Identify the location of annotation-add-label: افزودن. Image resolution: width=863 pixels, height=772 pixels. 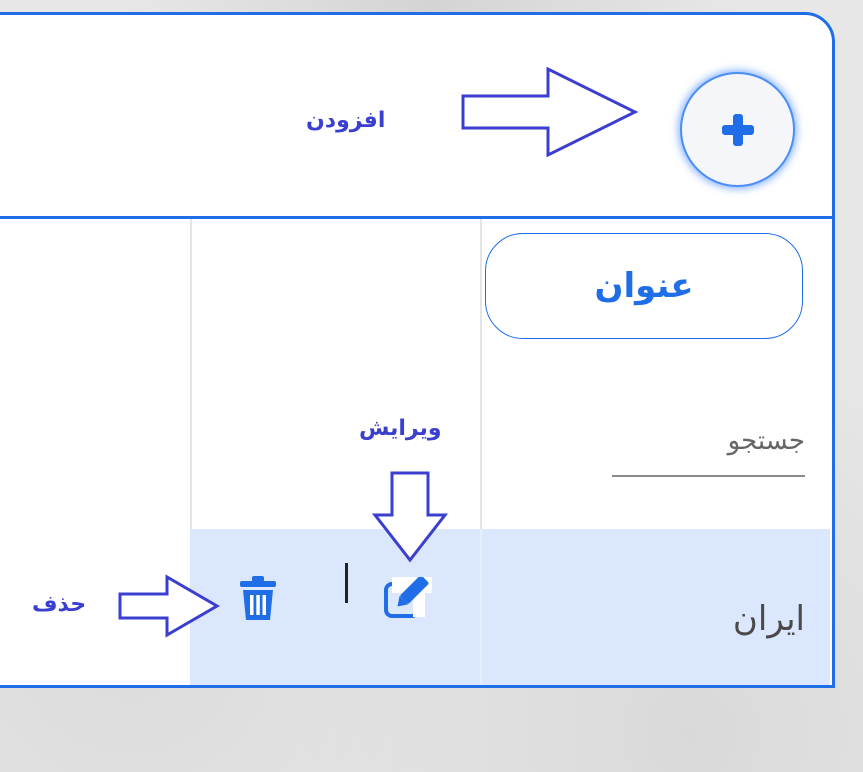
(346, 120).